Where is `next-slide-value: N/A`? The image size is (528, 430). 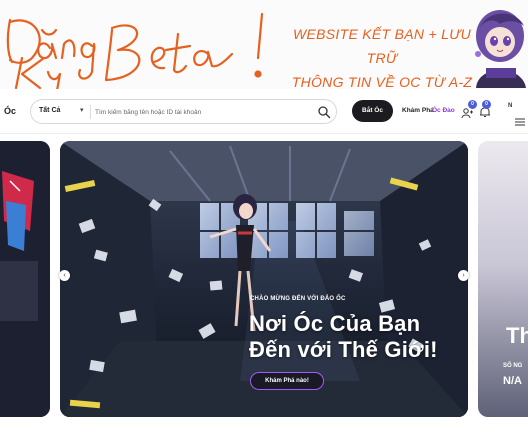
next-slide-value: N/A is located at coordinates (512, 381).